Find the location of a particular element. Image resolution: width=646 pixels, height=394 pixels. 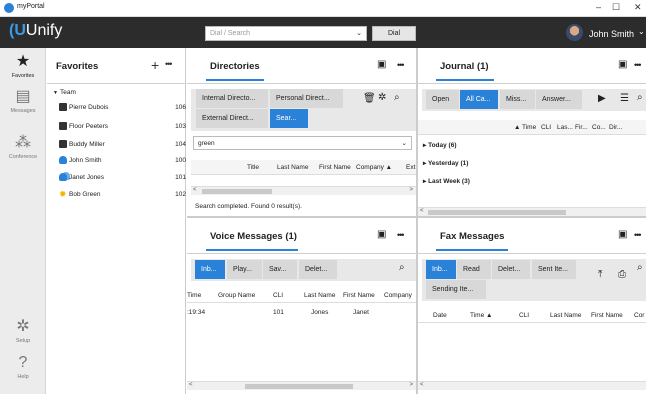

column-company: Company ▲ is located at coordinates (374, 167).